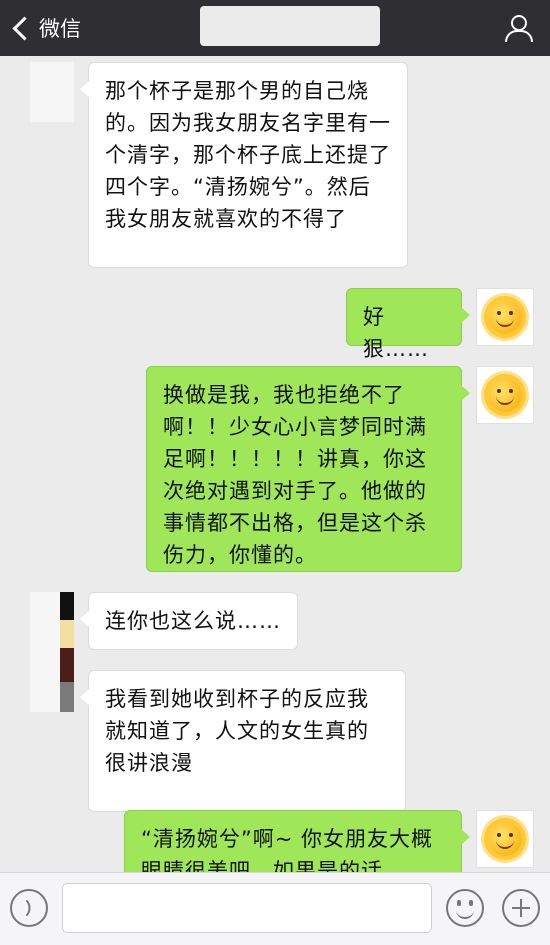 The width and height of the screenshot is (550, 945). What do you see at coordinates (521, 908) in the screenshot?
I see `more-button` at bounding box center [521, 908].